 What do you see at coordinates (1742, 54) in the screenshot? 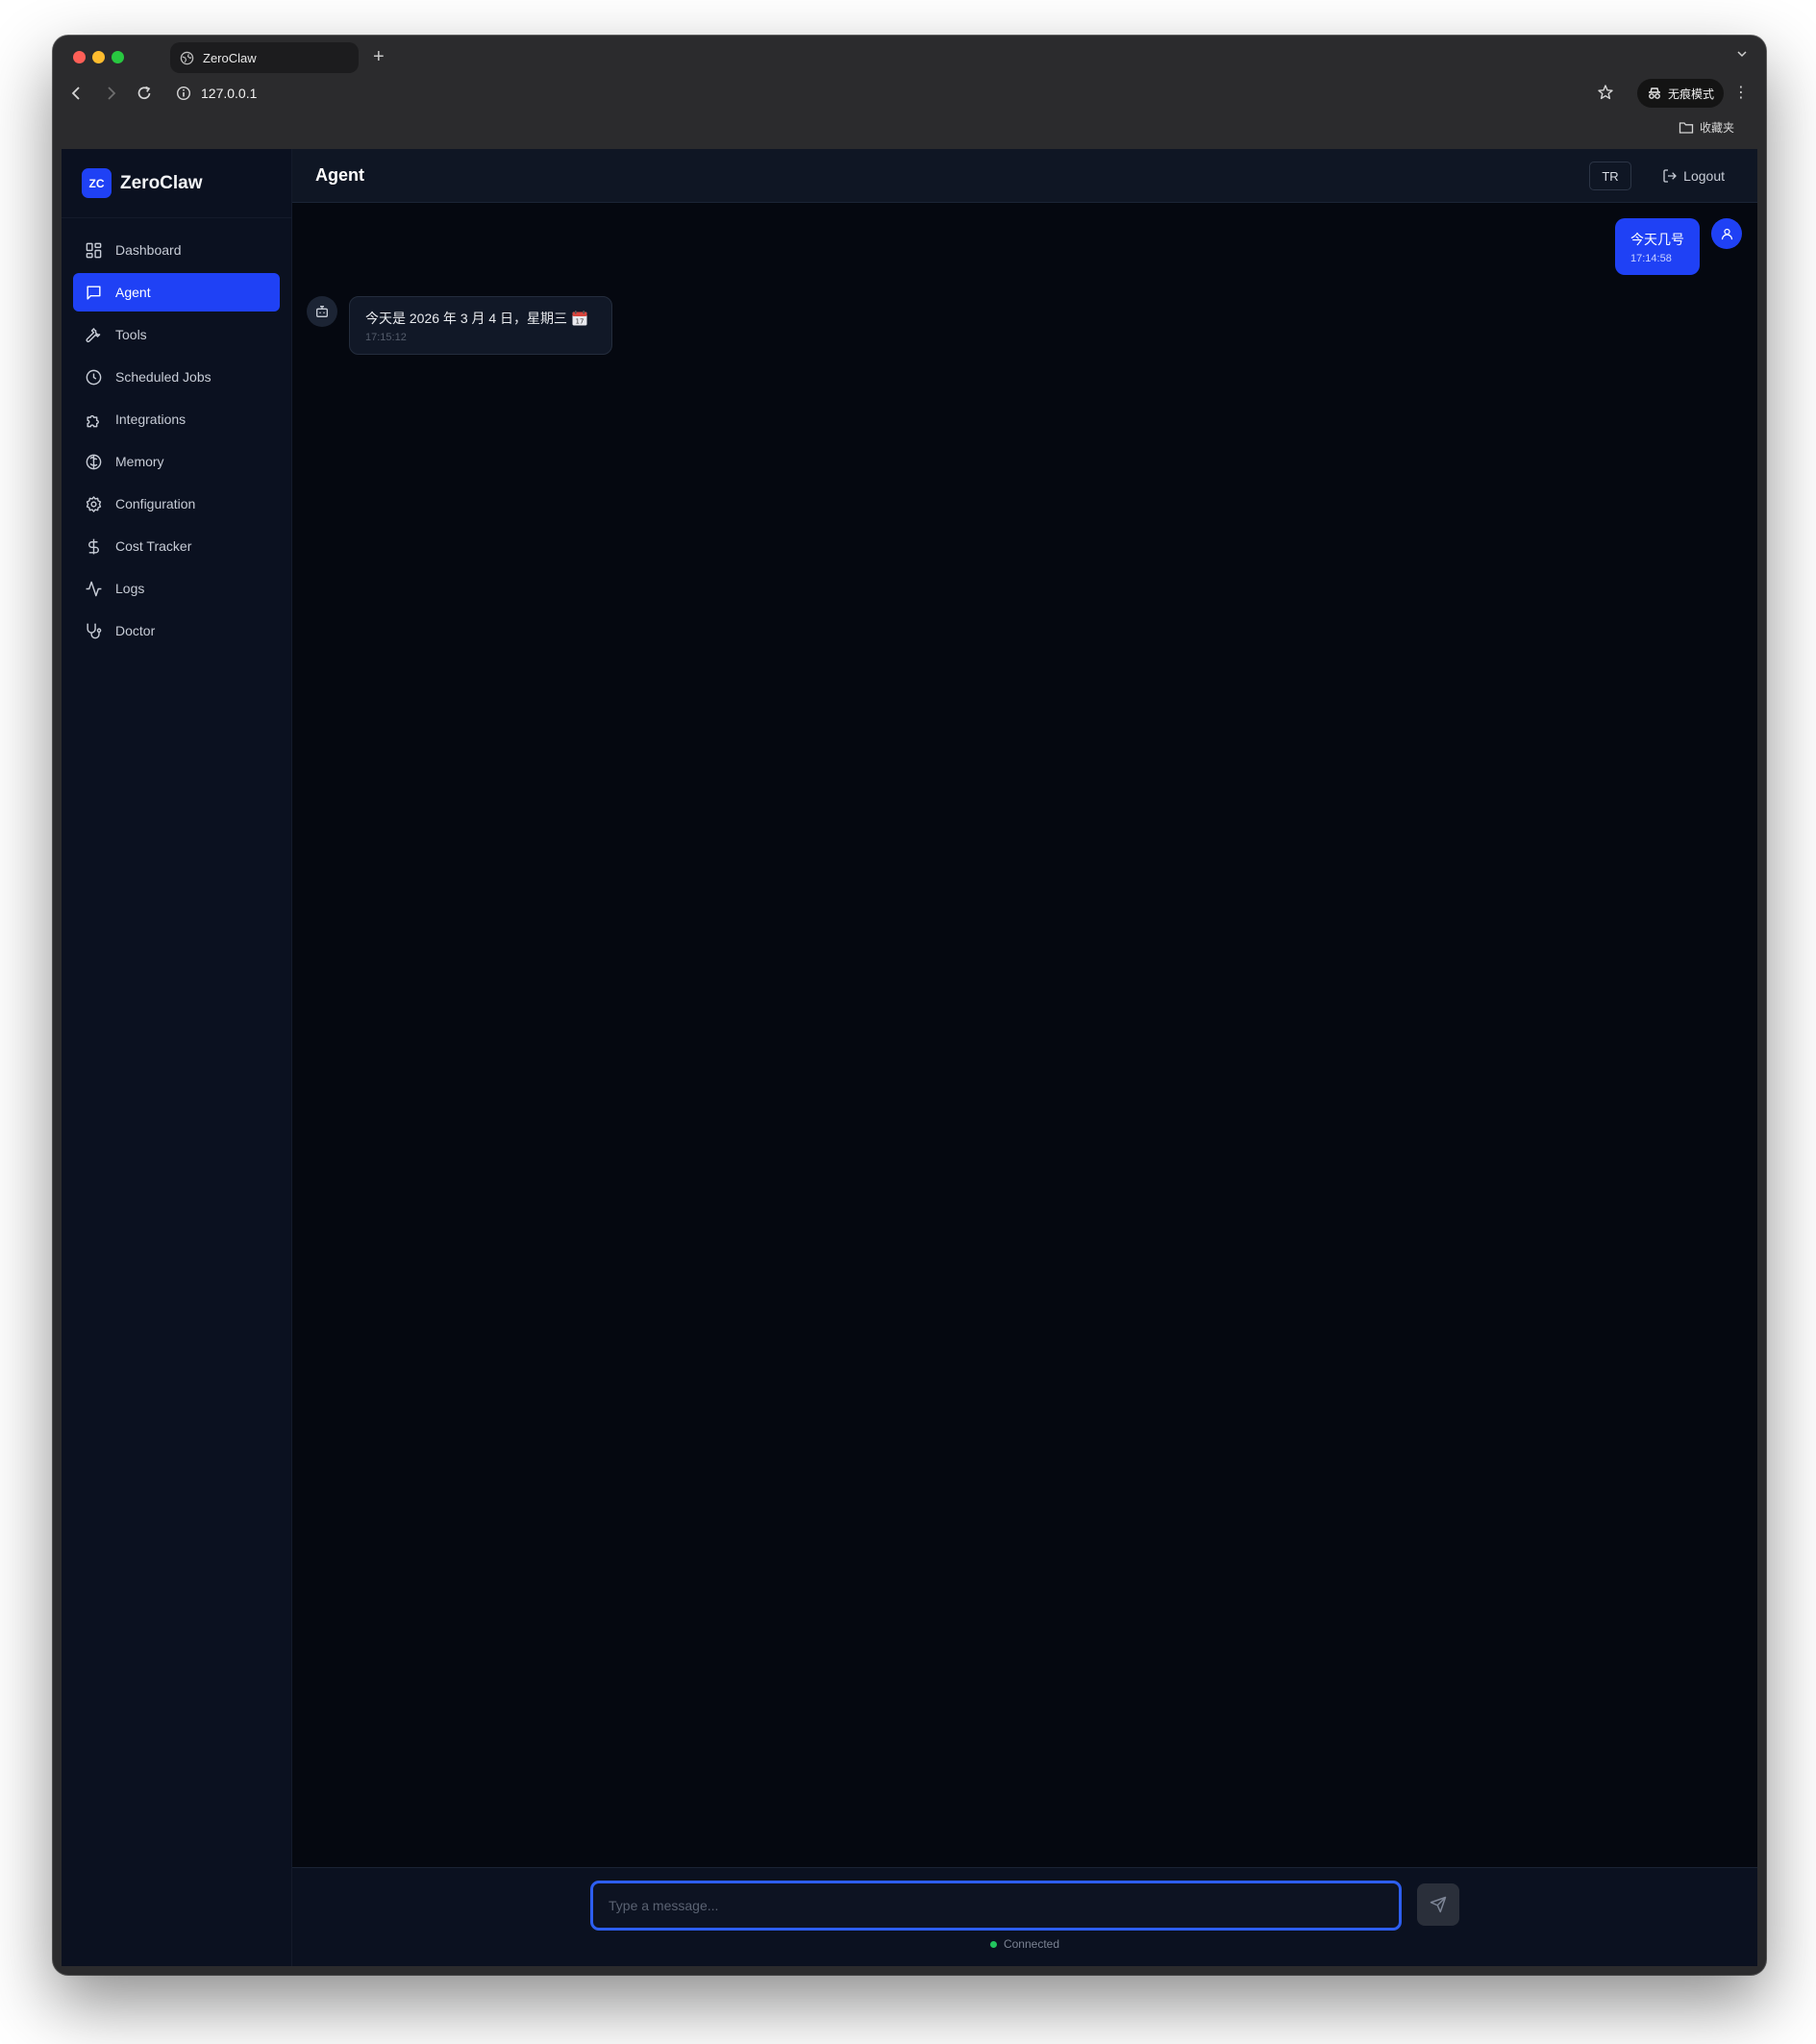
I see `chevron-down-icon` at bounding box center [1742, 54].